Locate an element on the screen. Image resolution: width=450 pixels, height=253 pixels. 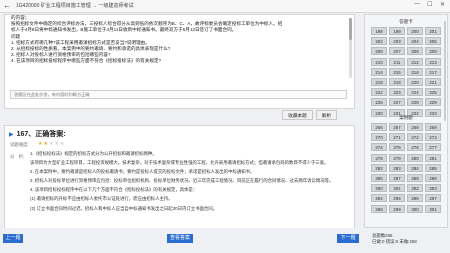
question-number-224: 224 is located at coordinates (415, 92).